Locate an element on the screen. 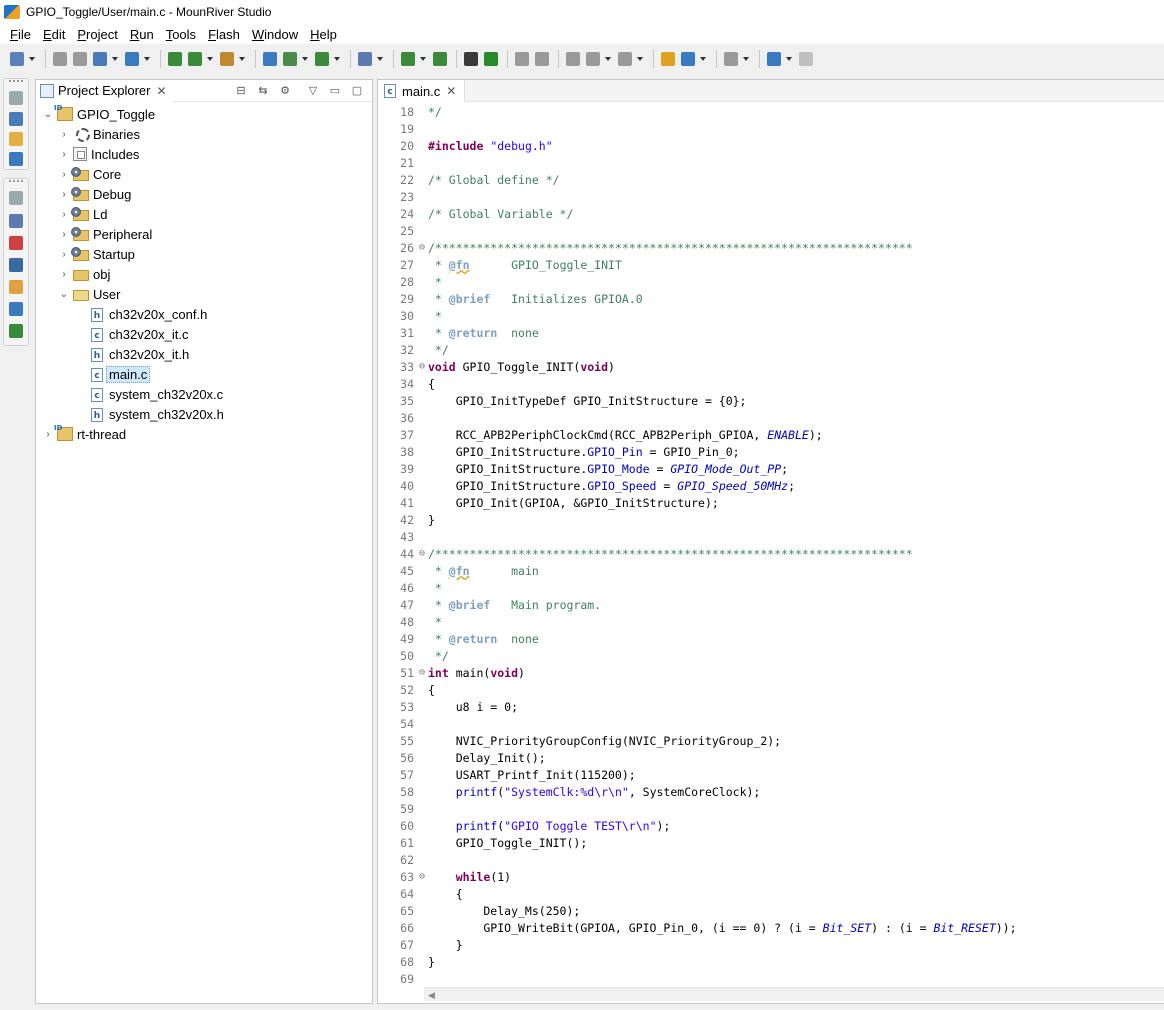  code-line: 31 * @return none is located at coordinates (771, 332).